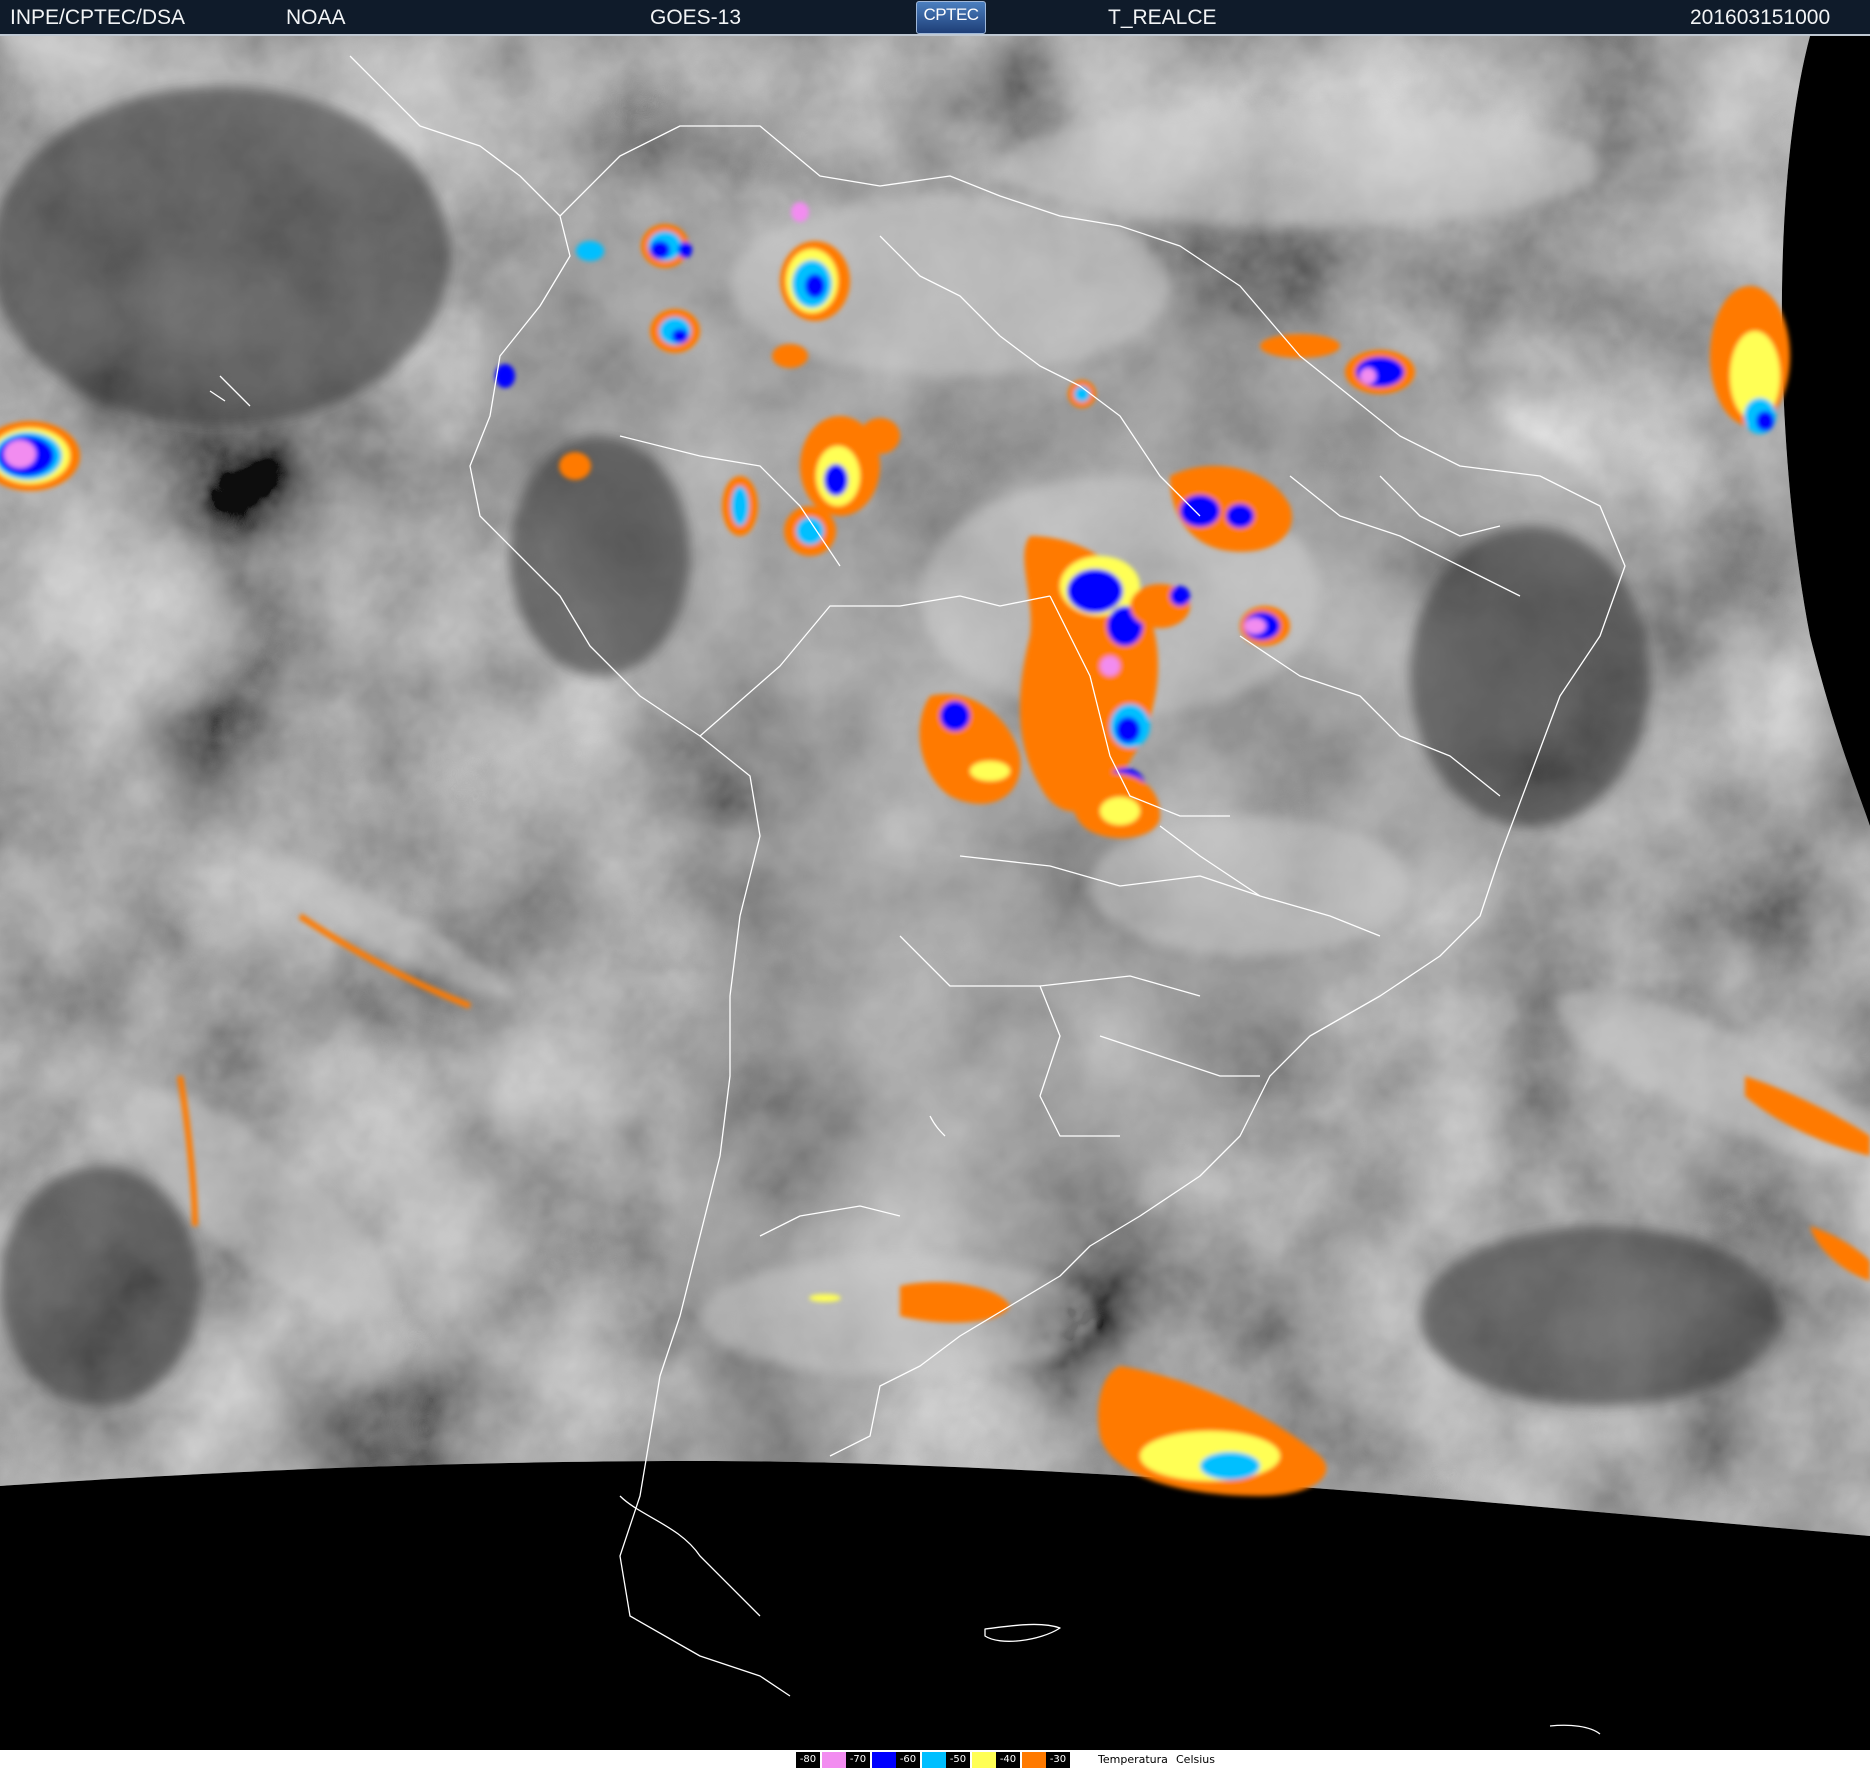 The width and height of the screenshot is (1870, 1770). What do you see at coordinates (1195, 1759) in the screenshot?
I see `legend-title-celsius: Celsius` at bounding box center [1195, 1759].